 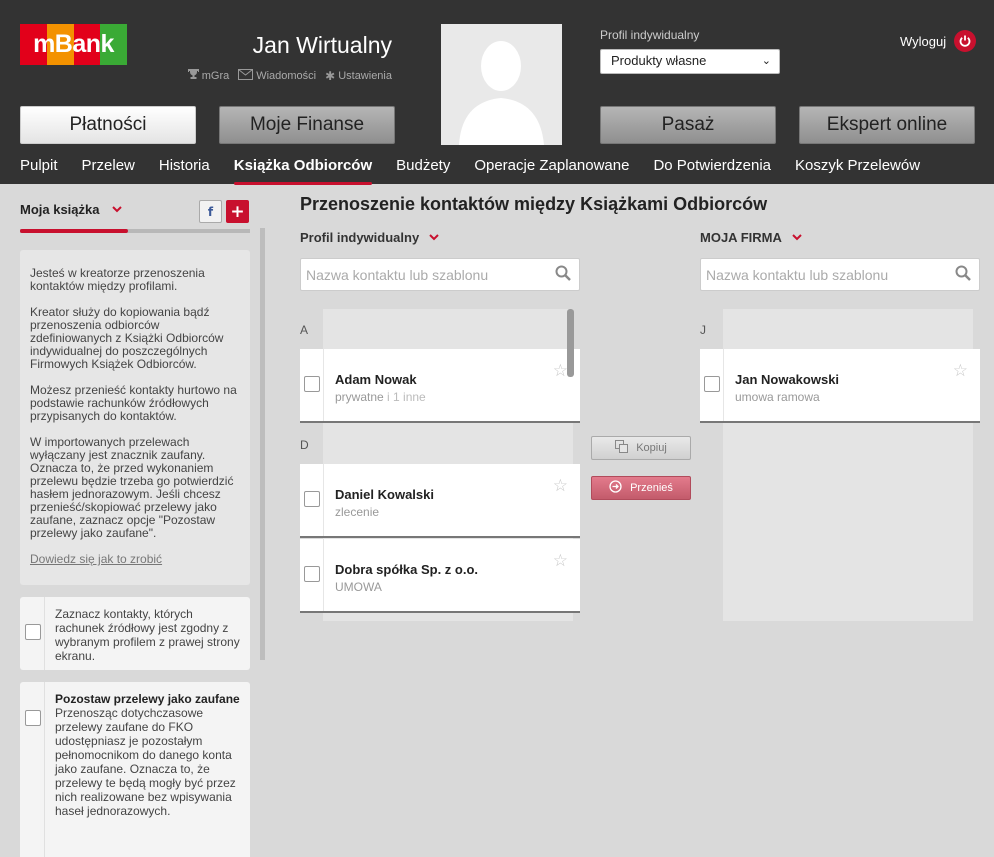 I want to click on tab-ekspert-online: Ekspert online, so click(x=887, y=125).